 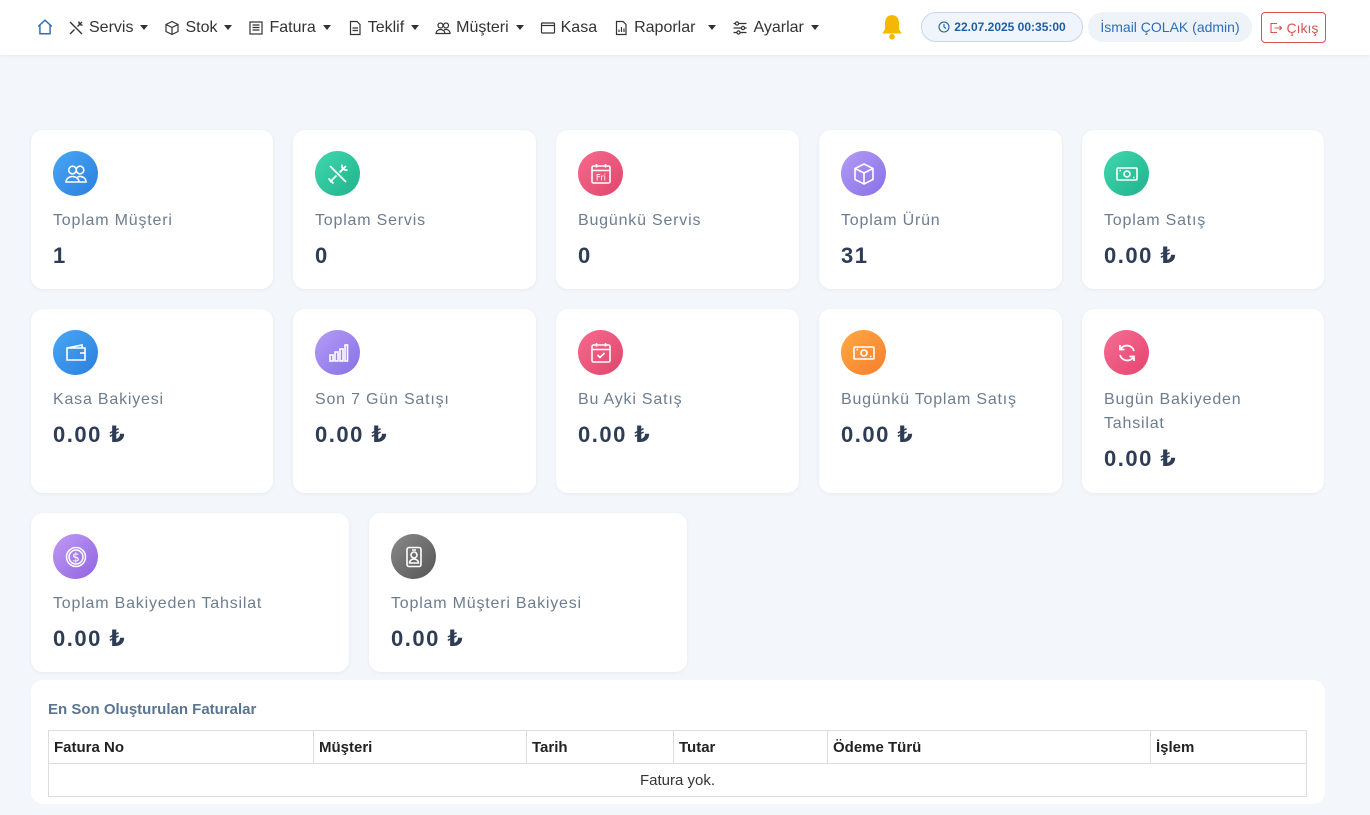 What do you see at coordinates (528, 592) in the screenshot?
I see `stat-card-toplam-musteri-bakiyesi: Toplam Müşteri Bakiyesi 0.00 ₺` at bounding box center [528, 592].